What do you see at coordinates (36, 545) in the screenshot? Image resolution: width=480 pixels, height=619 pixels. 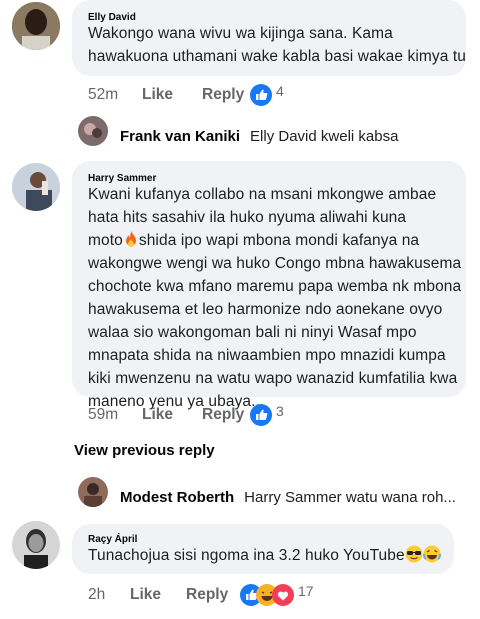 I see `avatar-racy-april` at bounding box center [36, 545].